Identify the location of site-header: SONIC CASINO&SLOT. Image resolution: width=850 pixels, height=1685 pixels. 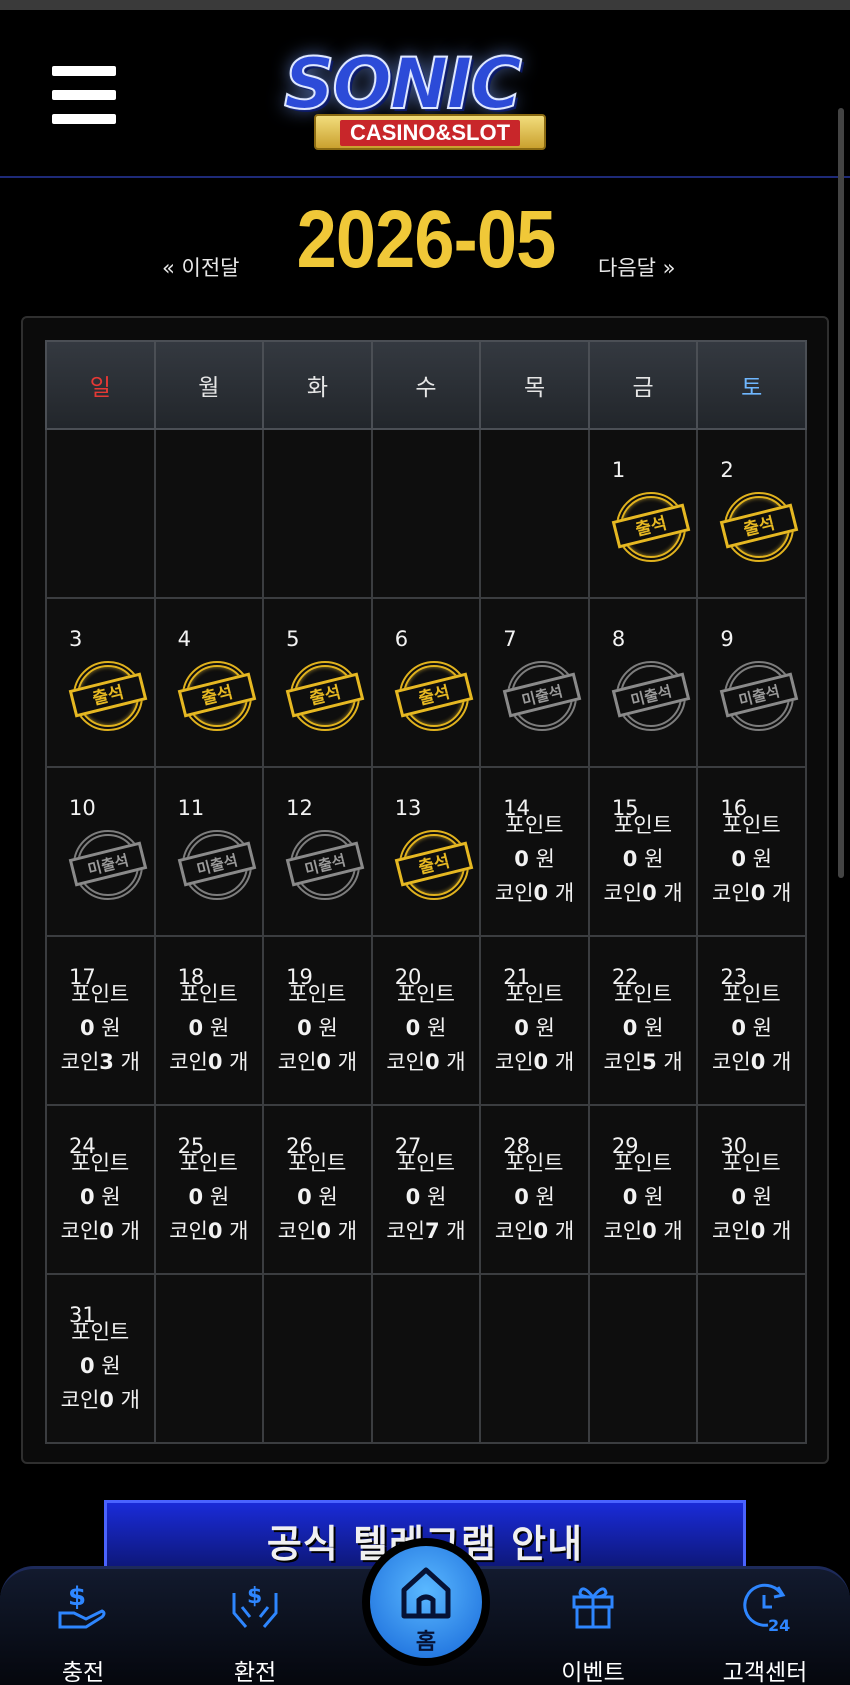
(425, 94).